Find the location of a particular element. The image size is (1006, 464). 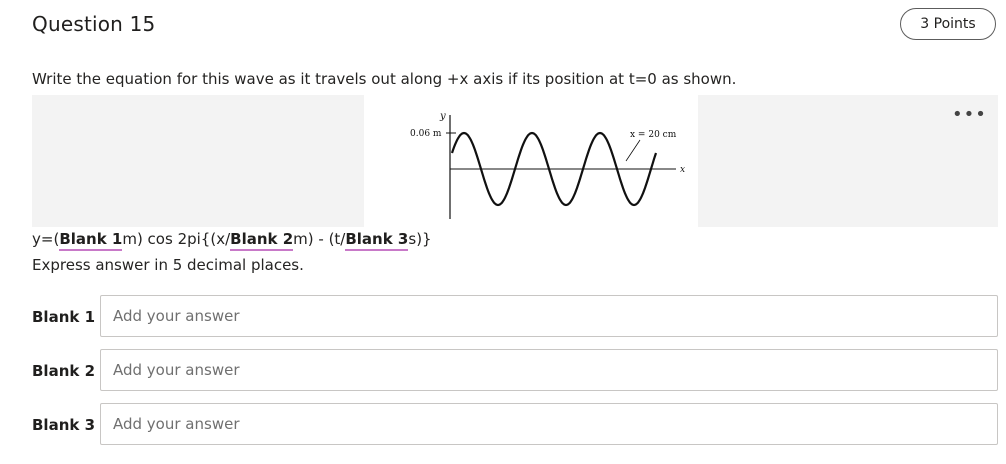

equation-blank-1: Blank 1 is located at coordinates (91, 240).